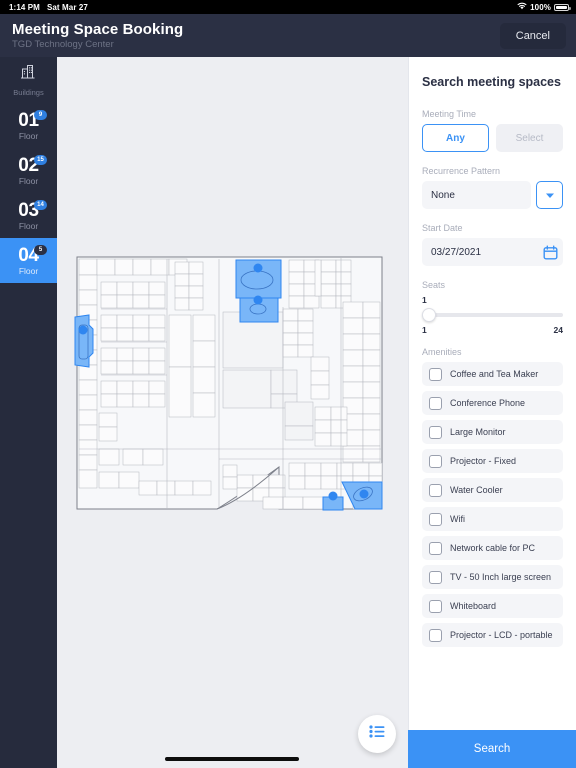 Image resolution: width=576 pixels, height=768 pixels. What do you see at coordinates (424, 300) in the screenshot?
I see `seats-current-value: 1` at bounding box center [424, 300].